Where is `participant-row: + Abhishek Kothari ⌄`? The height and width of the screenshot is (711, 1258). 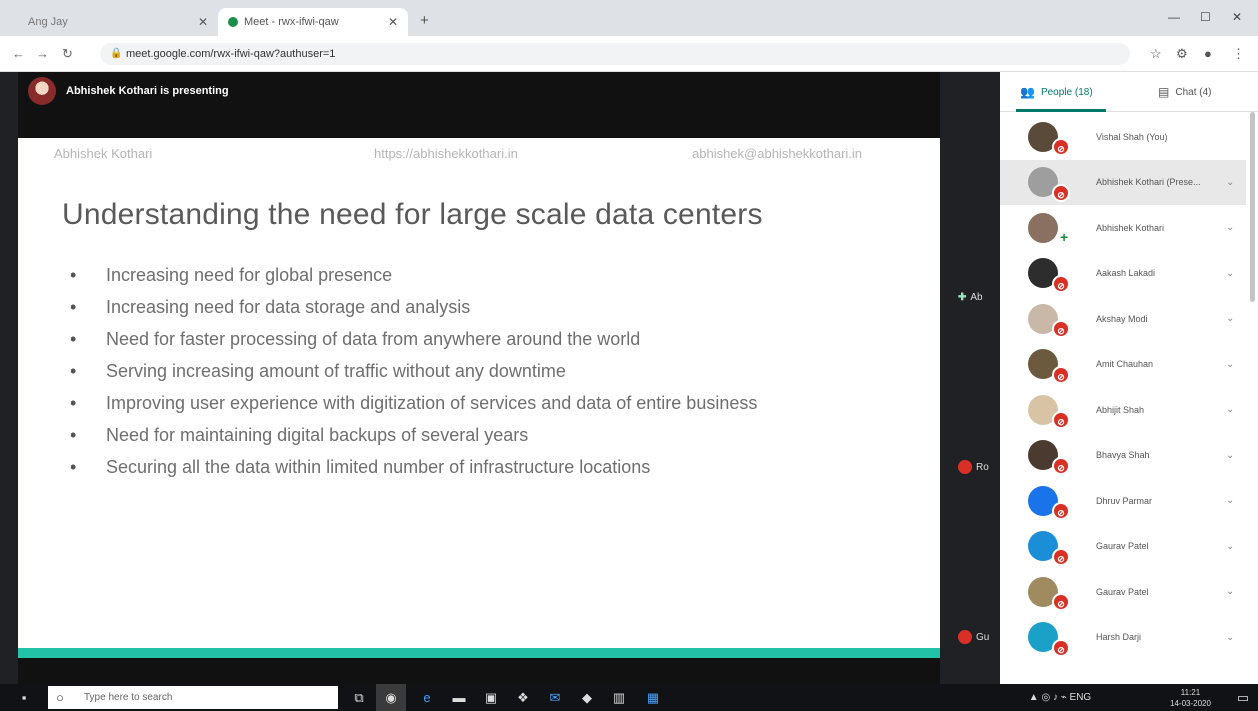 participant-row: + Abhishek Kothari ⌄ is located at coordinates (1123, 228).